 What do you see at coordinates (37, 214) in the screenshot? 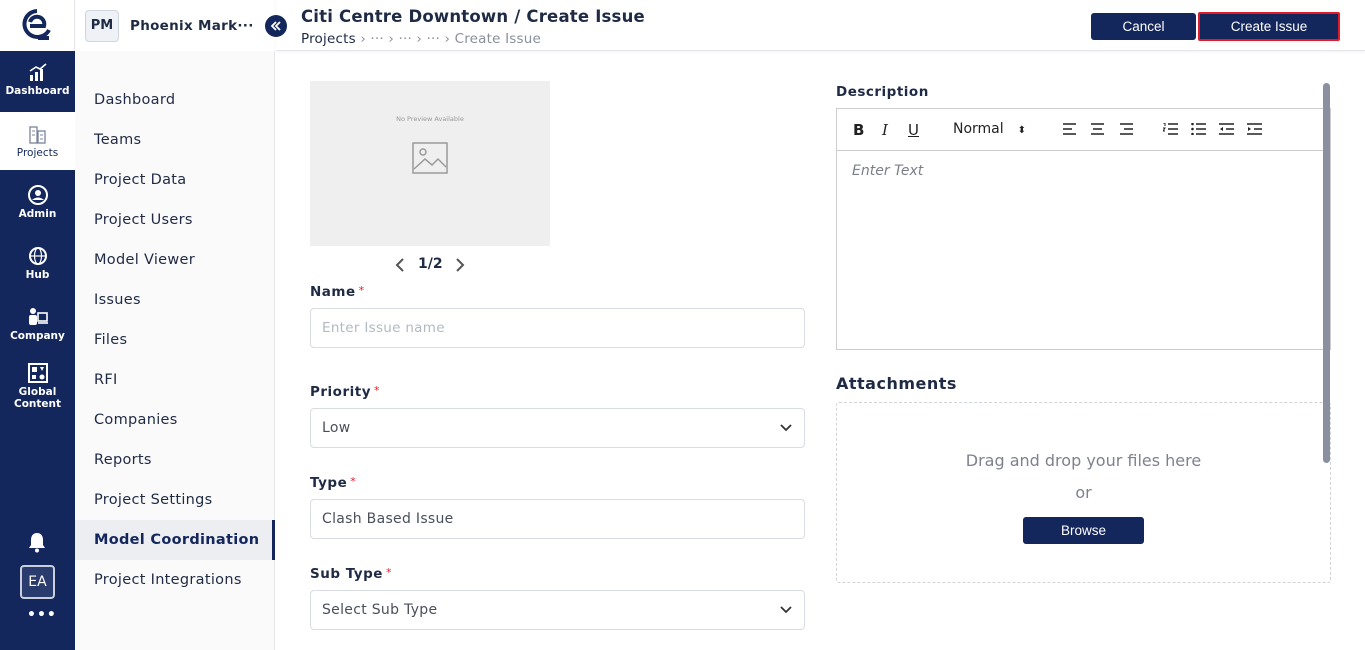
I see `rail-label-admin: Admin` at bounding box center [37, 214].